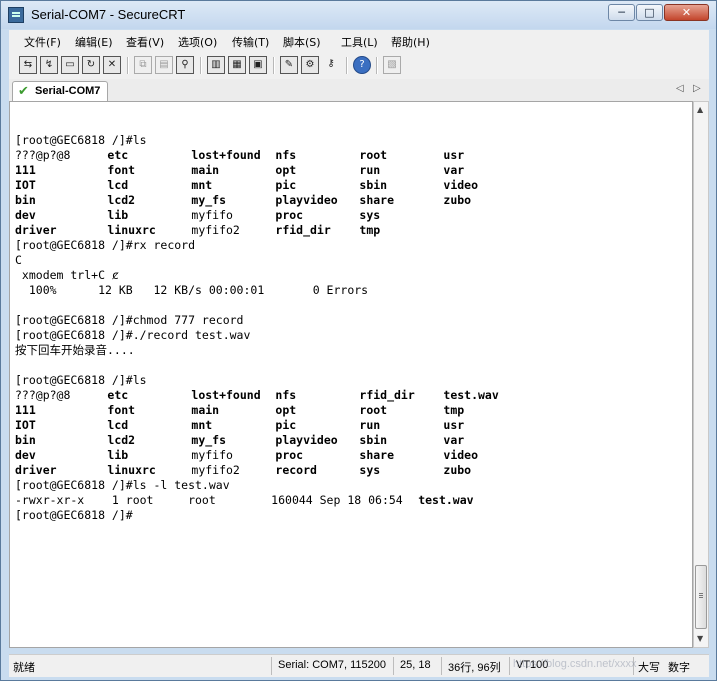 Image resolution: width=717 pixels, height=681 pixels. Describe the element at coordinates (94, 42) in the screenshot. I see `menu-edit: 编辑(E)` at that location.